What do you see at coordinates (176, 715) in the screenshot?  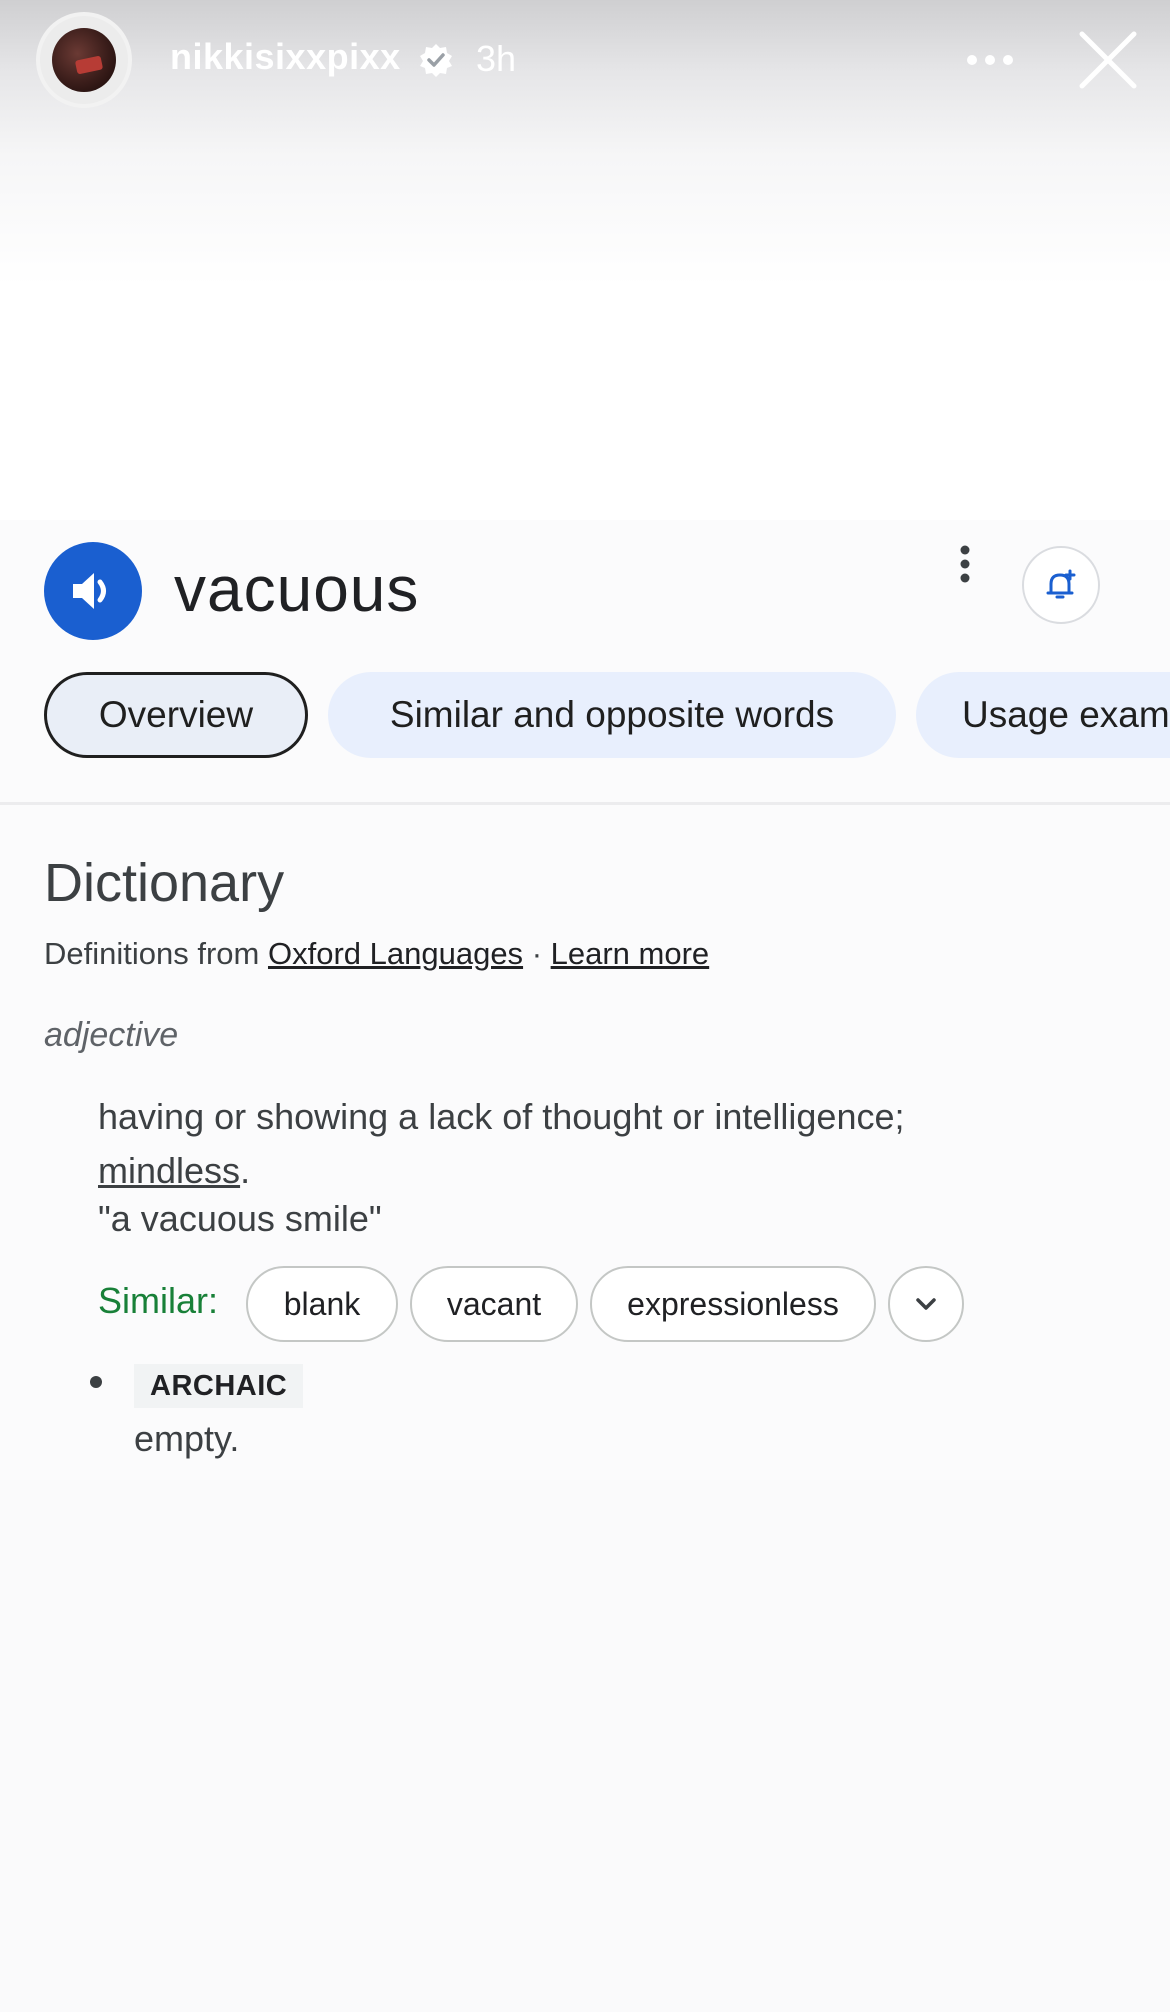 I see `tab-overview: Overview` at bounding box center [176, 715].